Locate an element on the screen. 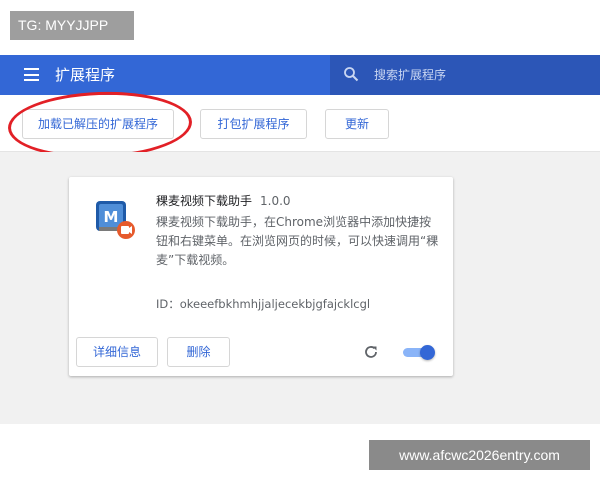 The height and width of the screenshot is (480, 600). reload-icon is located at coordinates (371, 352).